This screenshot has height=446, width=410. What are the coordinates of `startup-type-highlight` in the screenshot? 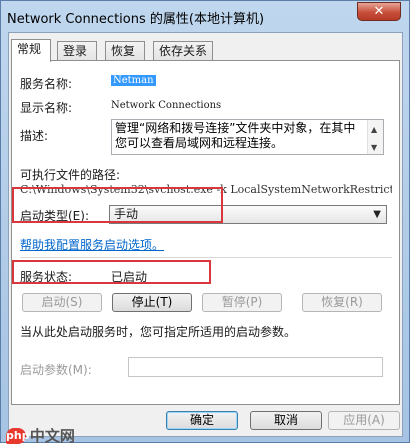 It's located at (117, 205).